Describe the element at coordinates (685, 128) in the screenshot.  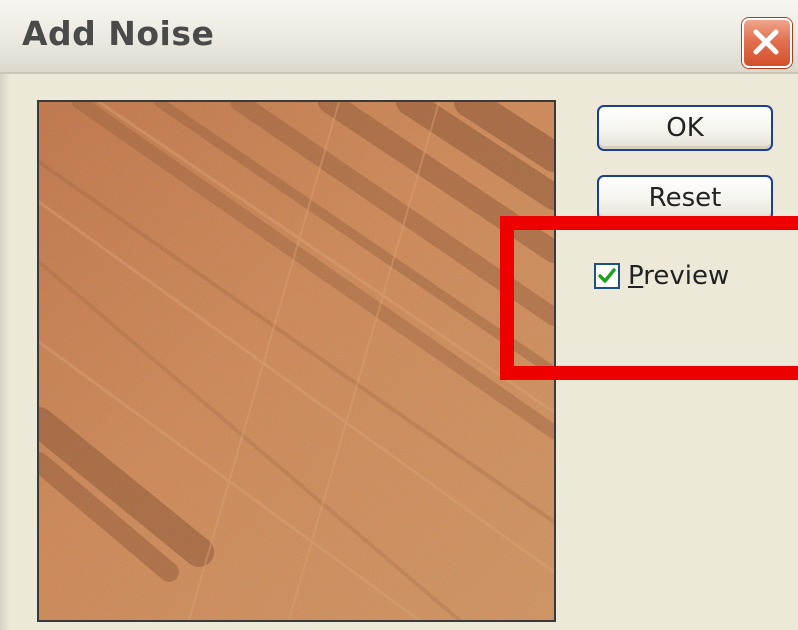
I see `ok-button: OK` at that location.